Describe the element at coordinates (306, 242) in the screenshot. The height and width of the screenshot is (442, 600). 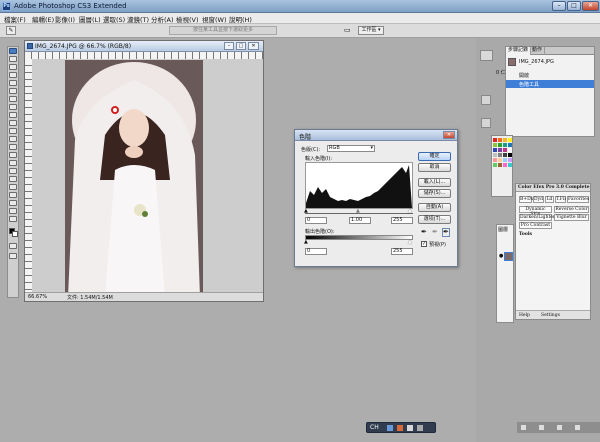
I see `output-black-handle: ▲` at that location.